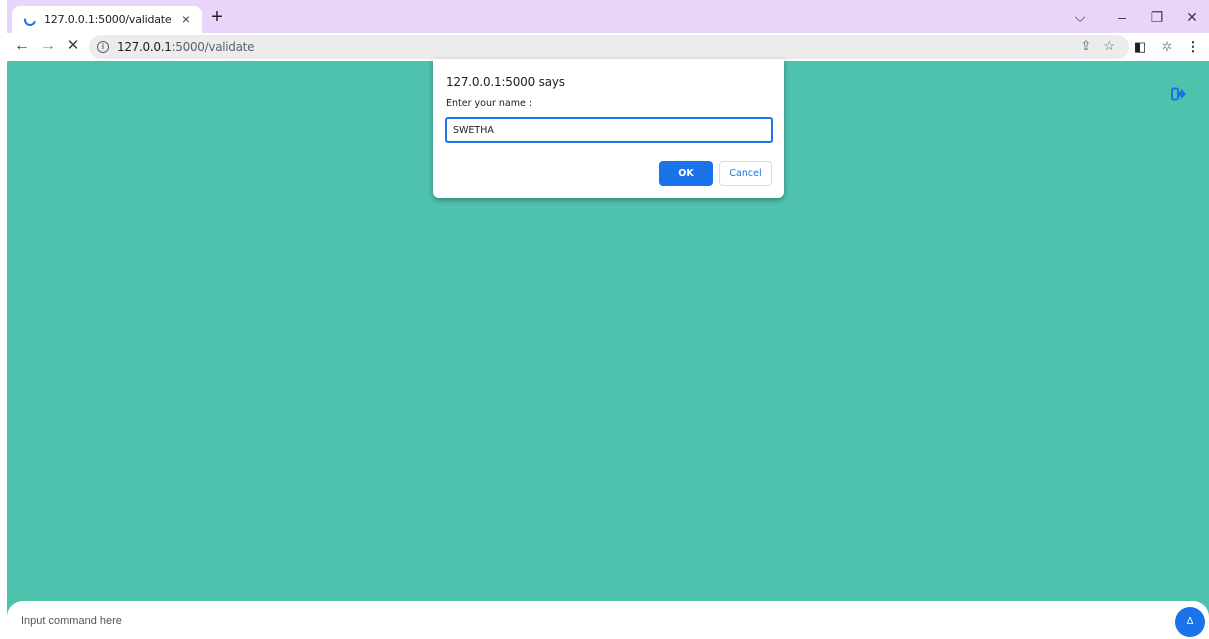  Describe the element at coordinates (1157, 17) in the screenshot. I see `restore-icon: ❐` at that location.